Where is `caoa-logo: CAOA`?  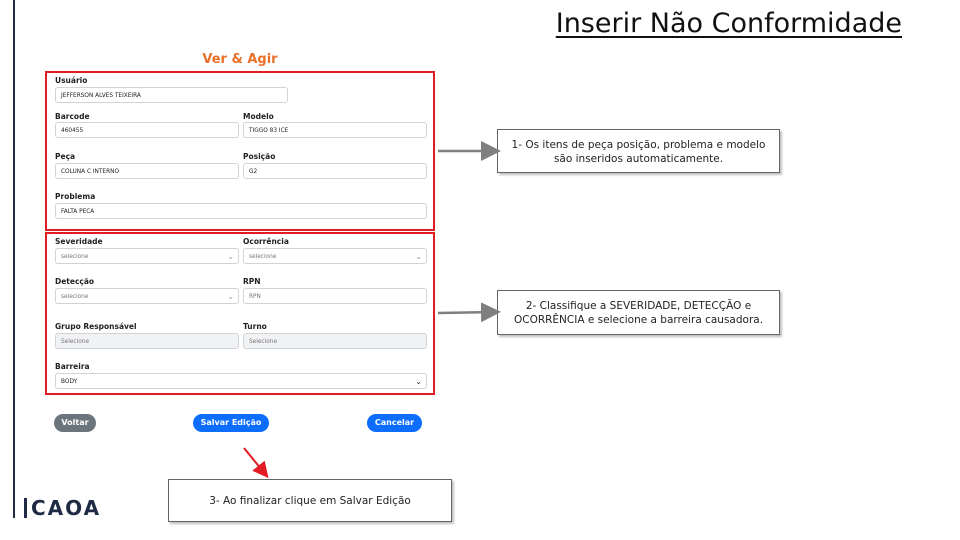
caoa-logo: CAOA is located at coordinates (62, 508).